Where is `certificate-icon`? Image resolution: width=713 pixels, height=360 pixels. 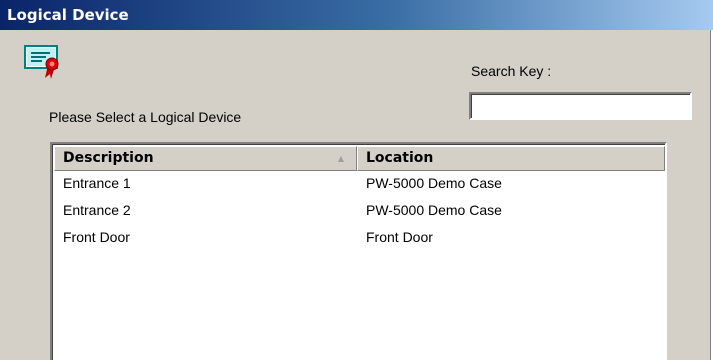
certificate-icon is located at coordinates (41, 62).